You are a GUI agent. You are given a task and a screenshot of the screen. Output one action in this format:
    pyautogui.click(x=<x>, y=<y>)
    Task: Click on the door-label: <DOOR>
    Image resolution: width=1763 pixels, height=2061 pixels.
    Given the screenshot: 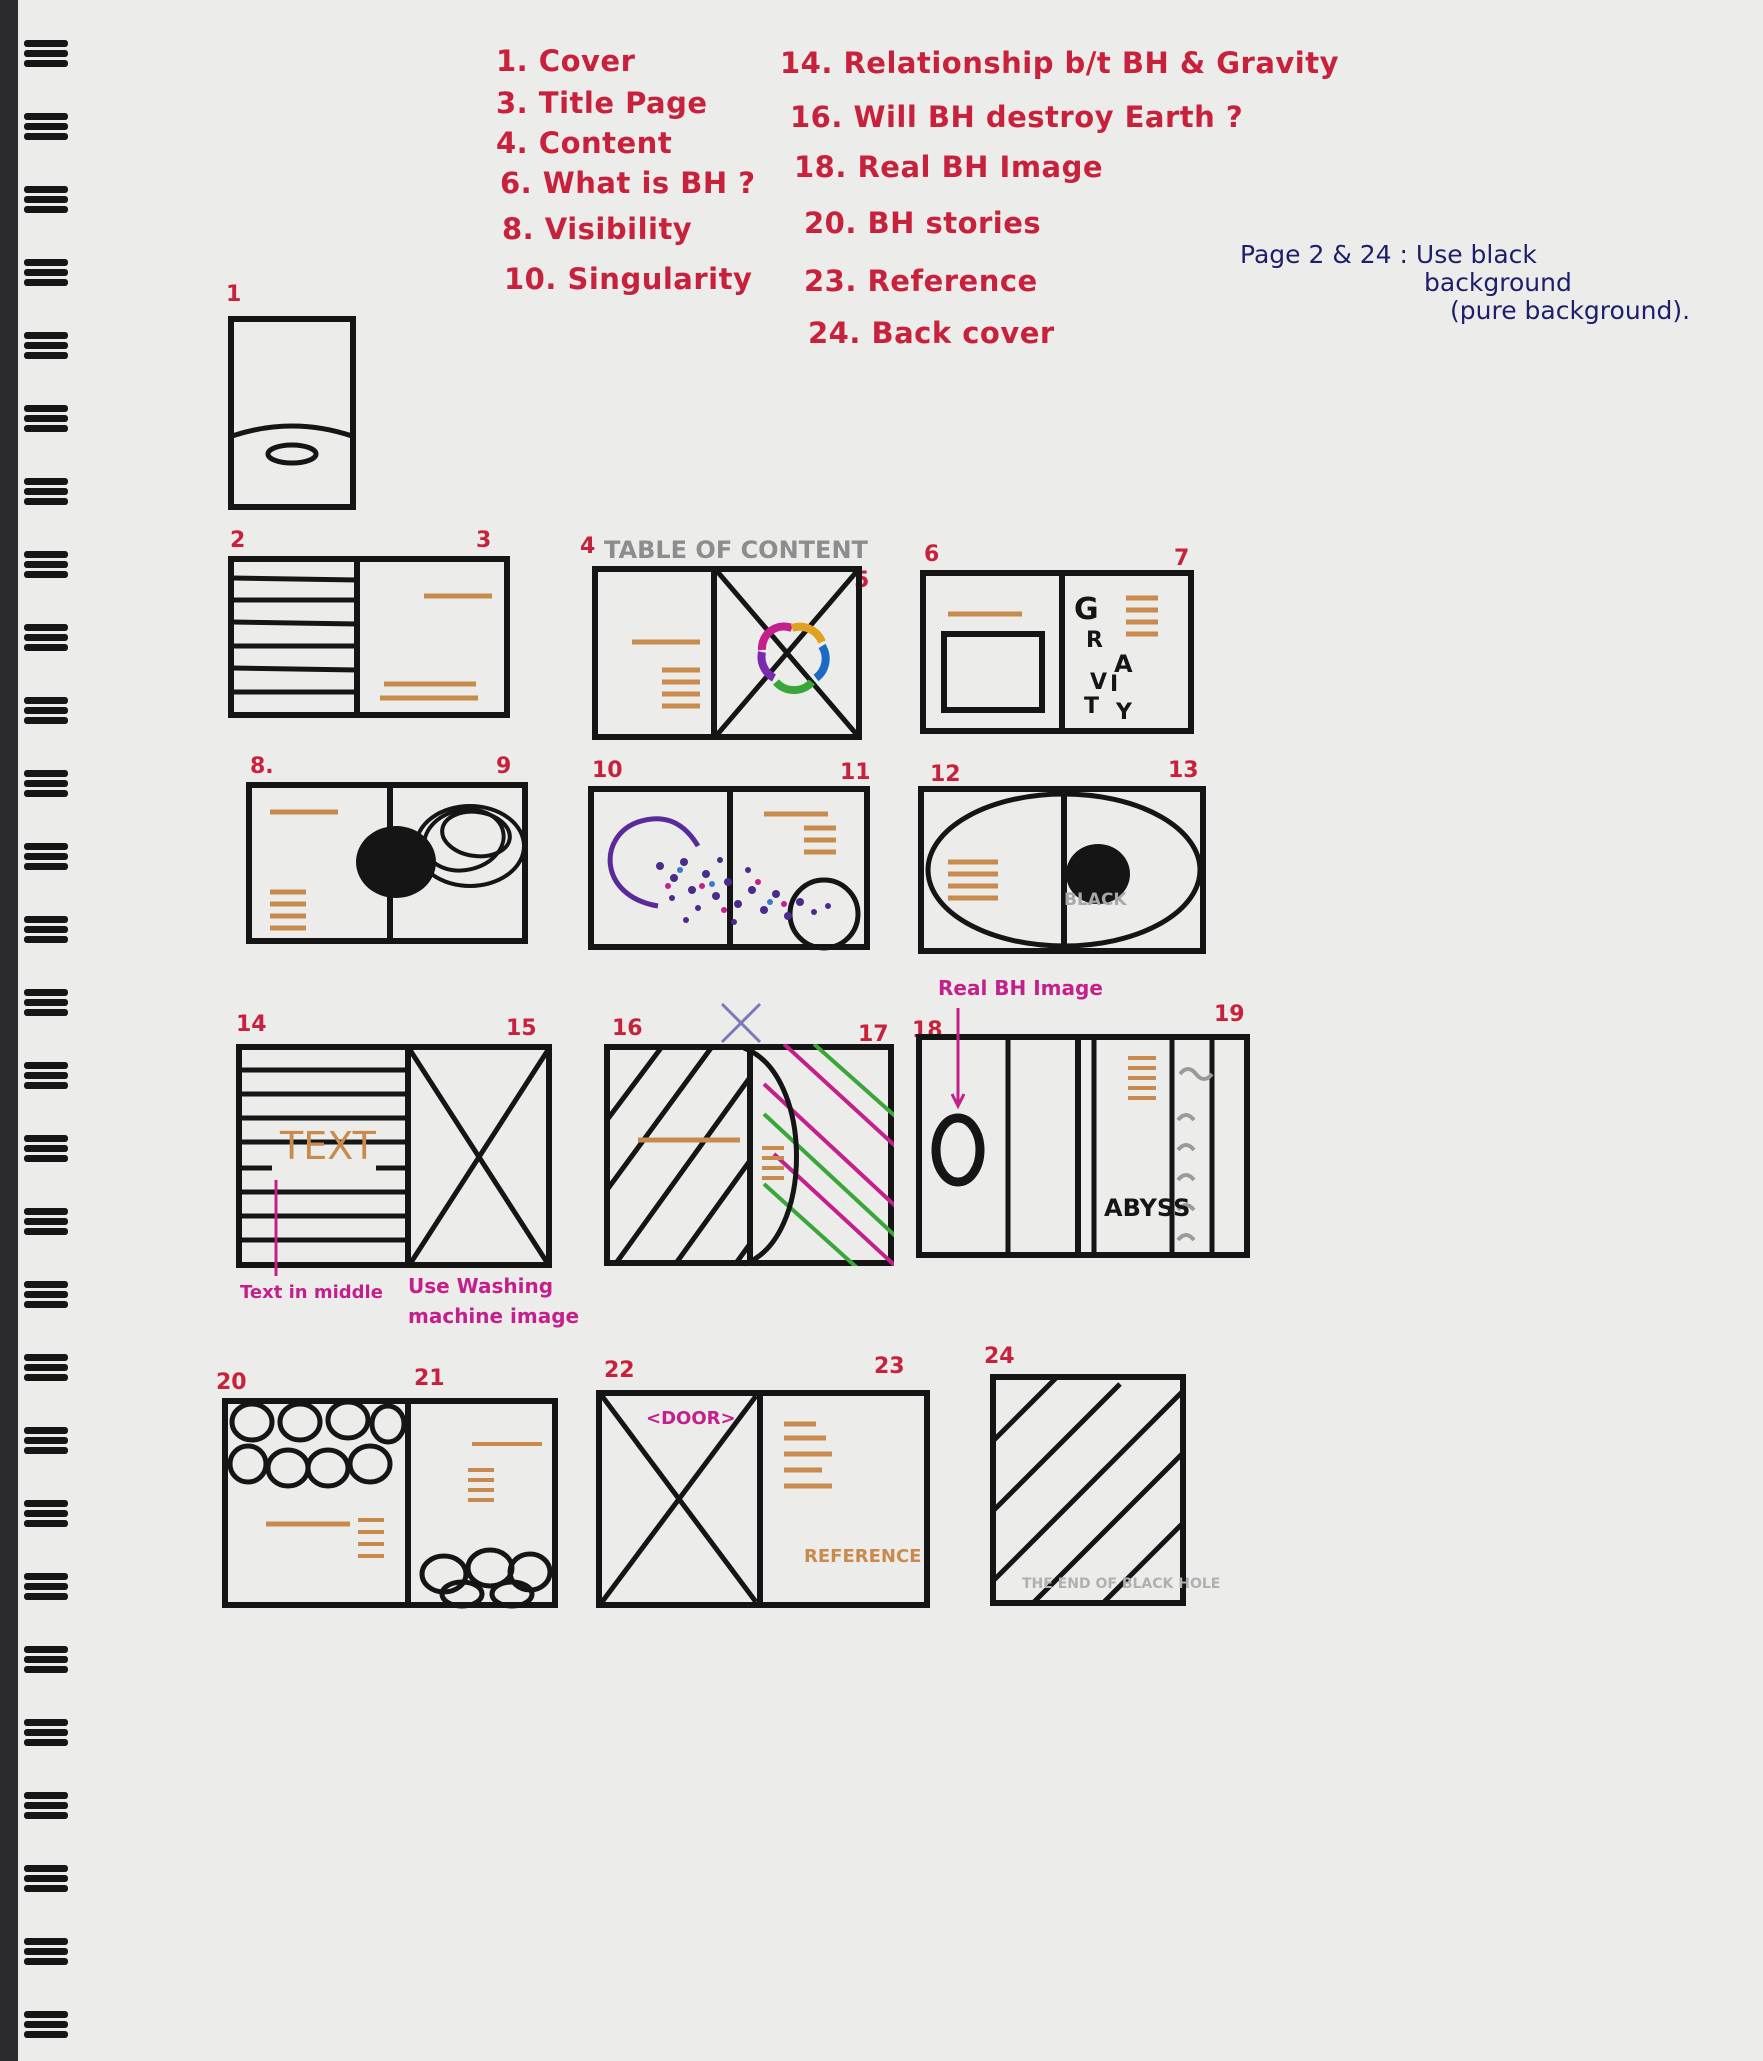 What is the action you would take?
    pyautogui.click(x=691, y=1418)
    